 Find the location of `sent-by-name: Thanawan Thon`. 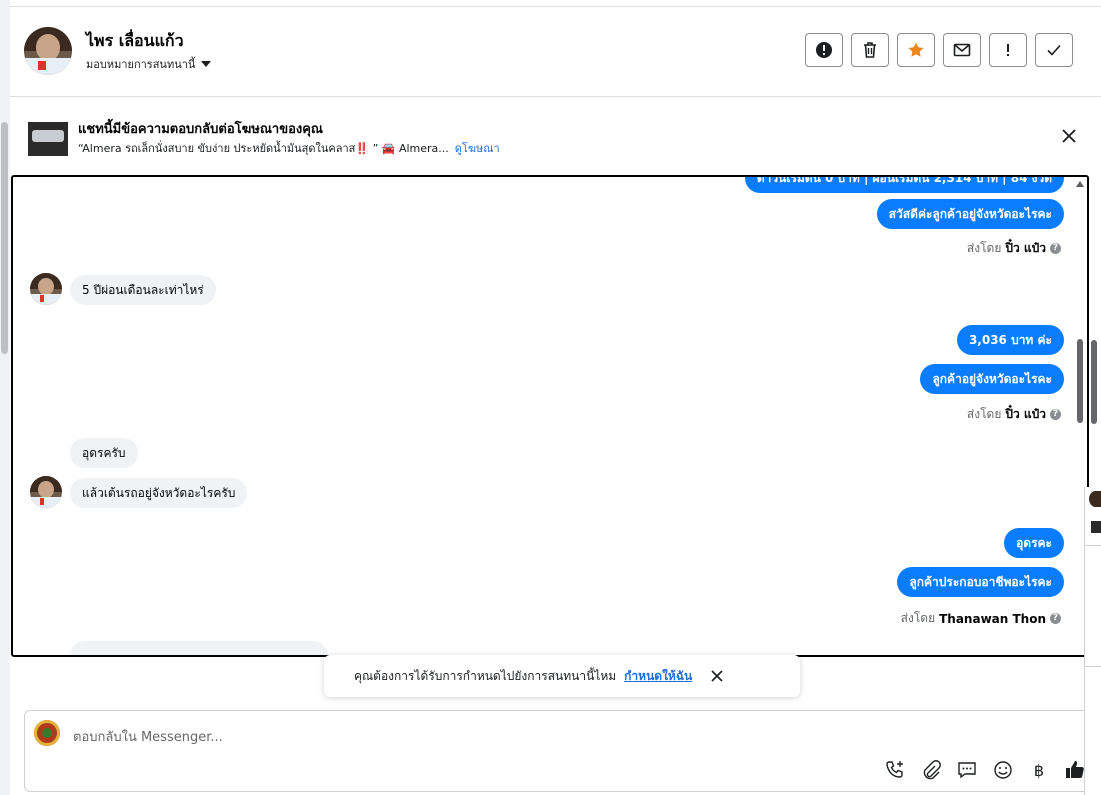

sent-by-name: Thanawan Thon is located at coordinates (992, 618).